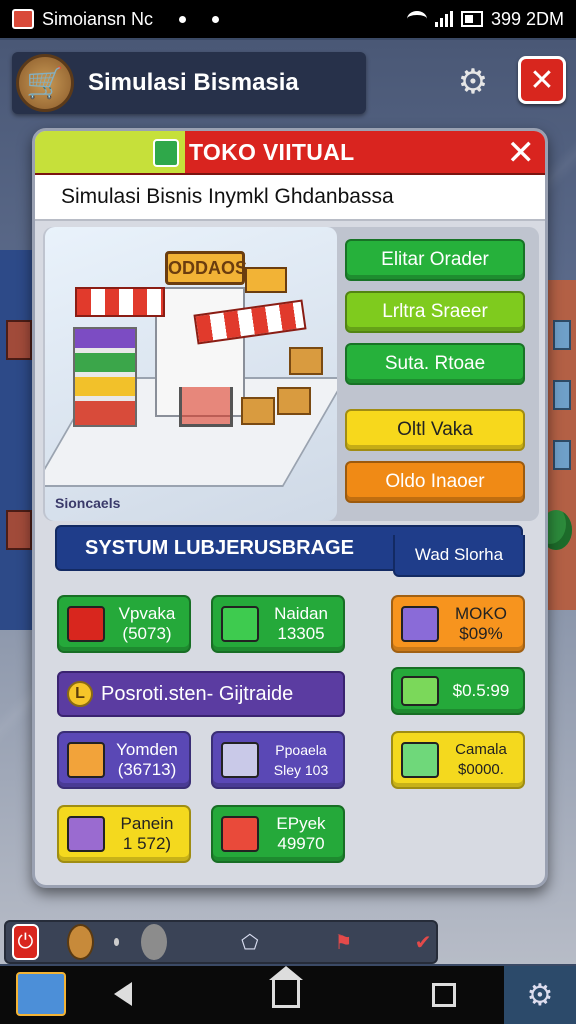 The width and height of the screenshot is (576, 1024). I want to click on shield-icon: ⬠, so click(250, 942).